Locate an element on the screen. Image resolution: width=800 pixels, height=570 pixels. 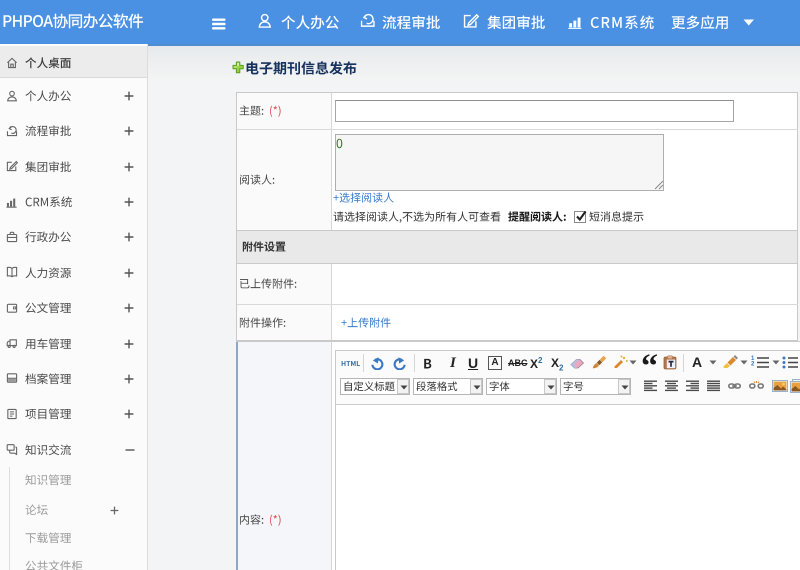
svg-text: 2 is located at coordinates (753, 365).